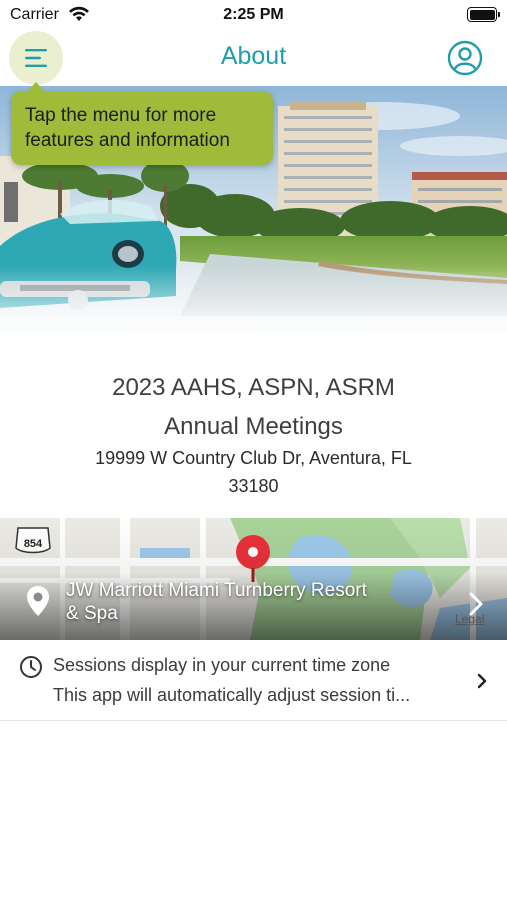 This screenshot has width=507, height=900. I want to click on tooltip-text-line2: features and information, so click(127, 140).